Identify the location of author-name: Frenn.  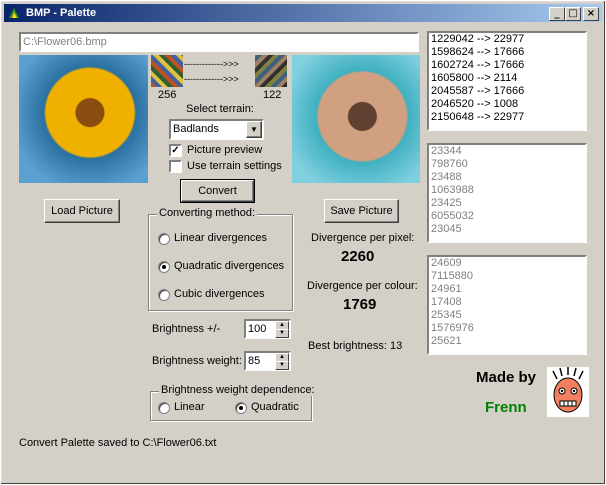
(506, 407).